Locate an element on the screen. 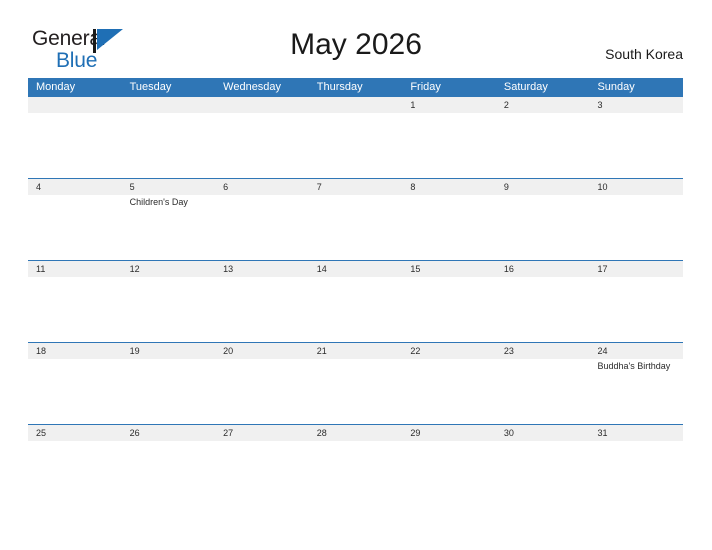 This screenshot has width=712, height=550. day-number-20: 20 is located at coordinates (262, 351).